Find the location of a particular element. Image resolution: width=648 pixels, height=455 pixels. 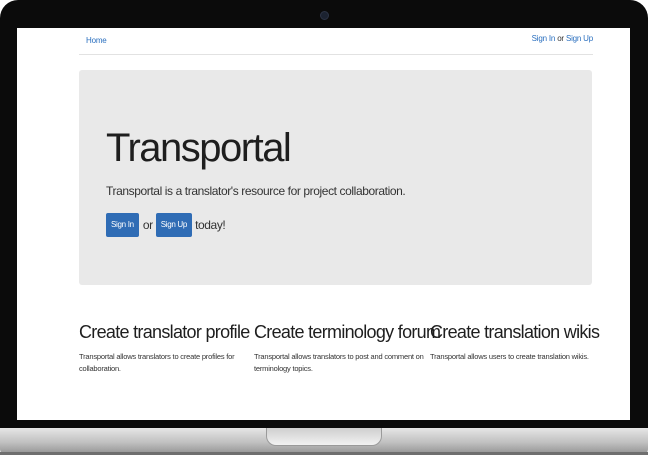

top-navbar: Home Sign In or Sign Up is located at coordinates (336, 41).